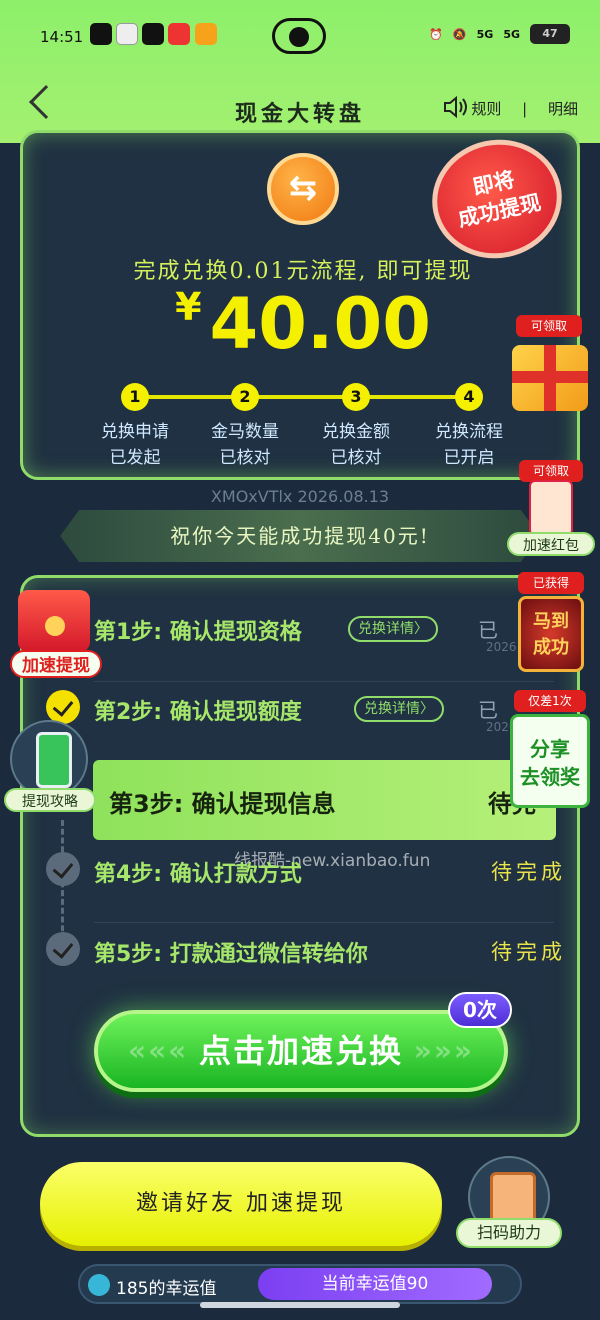 The image size is (600, 1320). What do you see at coordinates (550, 777) in the screenshot?
I see `share-line-2: 去领奖` at bounding box center [550, 777].